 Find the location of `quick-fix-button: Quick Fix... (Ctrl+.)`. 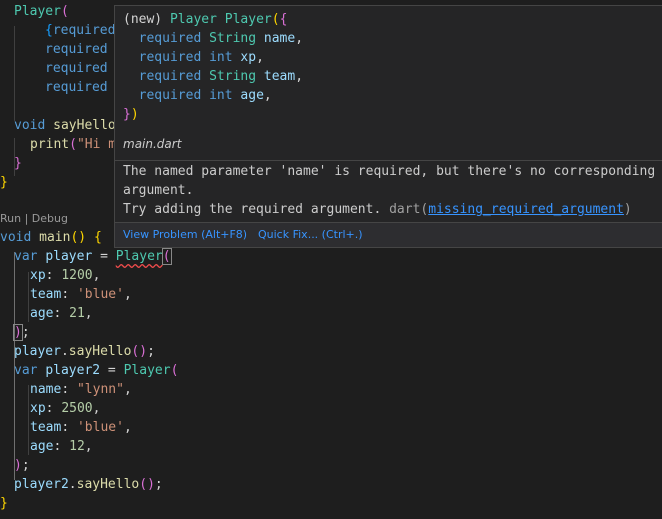

quick-fix-button: Quick Fix... (Ctrl+.) is located at coordinates (310, 235).